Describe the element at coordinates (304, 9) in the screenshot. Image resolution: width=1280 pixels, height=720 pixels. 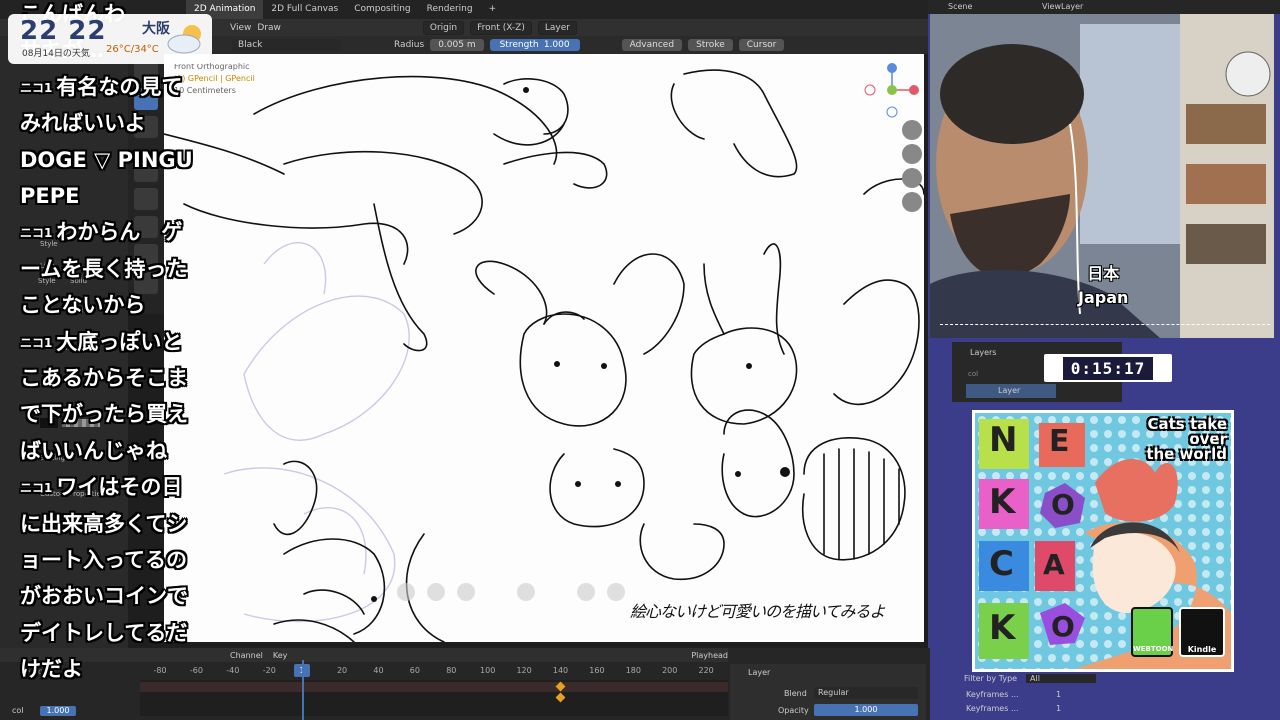
I see `tab-2d-full-canvas: 2D Full Canvas` at that location.